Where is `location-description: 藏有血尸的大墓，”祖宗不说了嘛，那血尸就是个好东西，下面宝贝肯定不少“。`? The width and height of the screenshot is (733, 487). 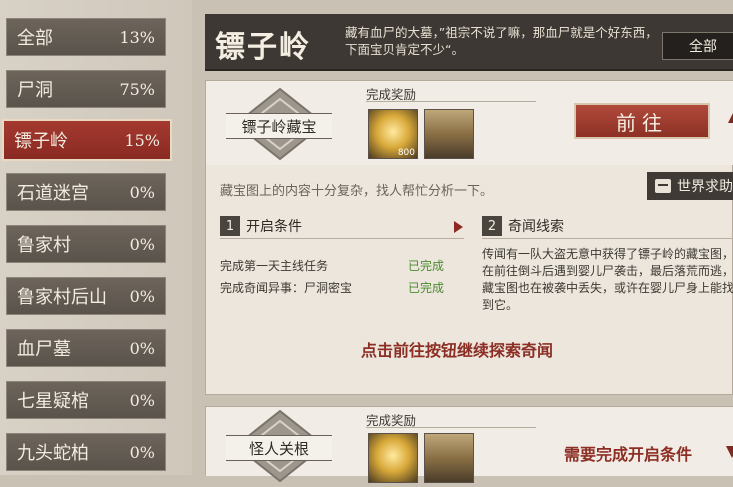
location-description: 藏有血尸的大墓，”祖宗不说了嘛，那血尸就是个好东西，下面宝贝肯定不少“。 is located at coordinates (501, 41).